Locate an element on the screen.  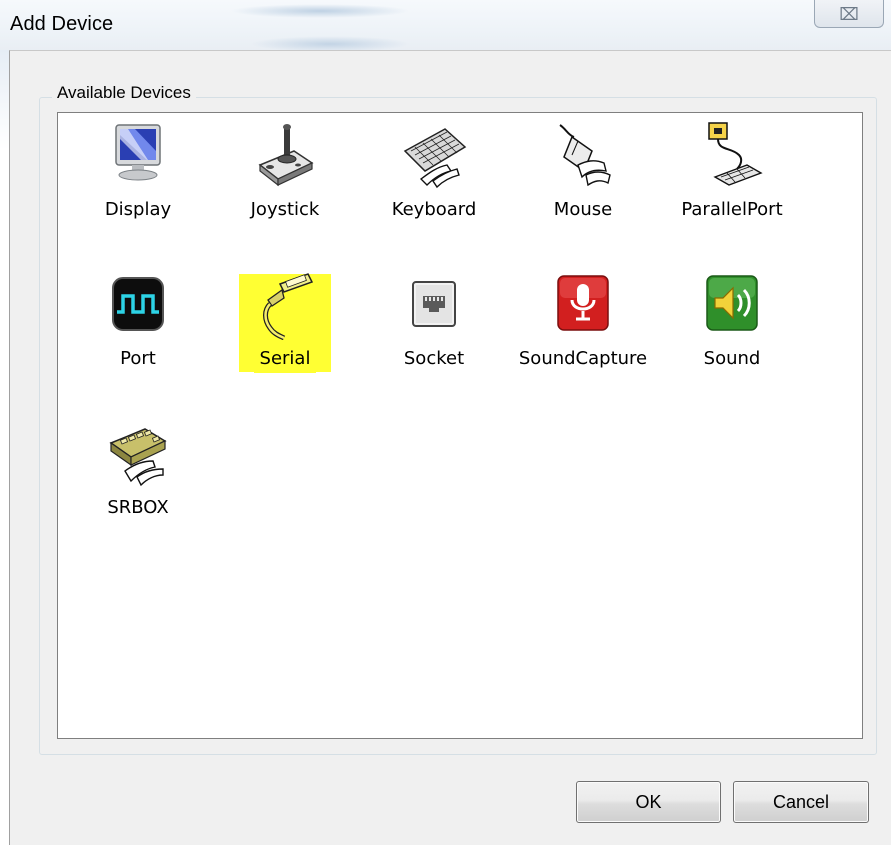
device-label: Sound is located at coordinates (732, 358).